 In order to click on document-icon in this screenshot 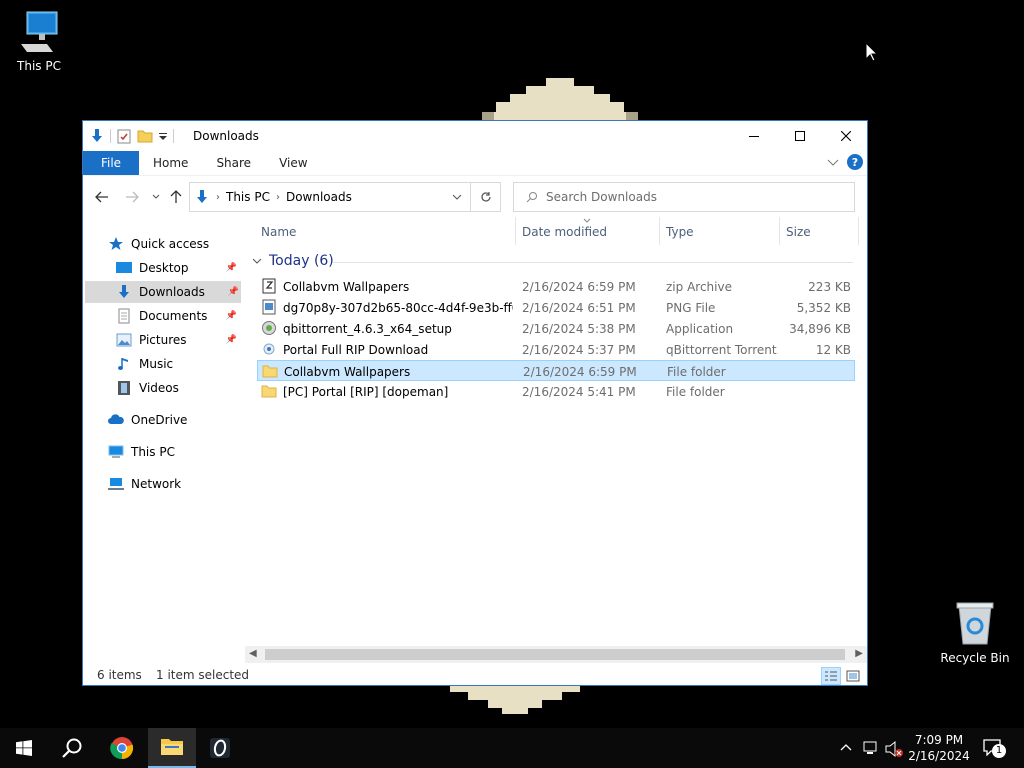, I will do `click(124, 316)`.